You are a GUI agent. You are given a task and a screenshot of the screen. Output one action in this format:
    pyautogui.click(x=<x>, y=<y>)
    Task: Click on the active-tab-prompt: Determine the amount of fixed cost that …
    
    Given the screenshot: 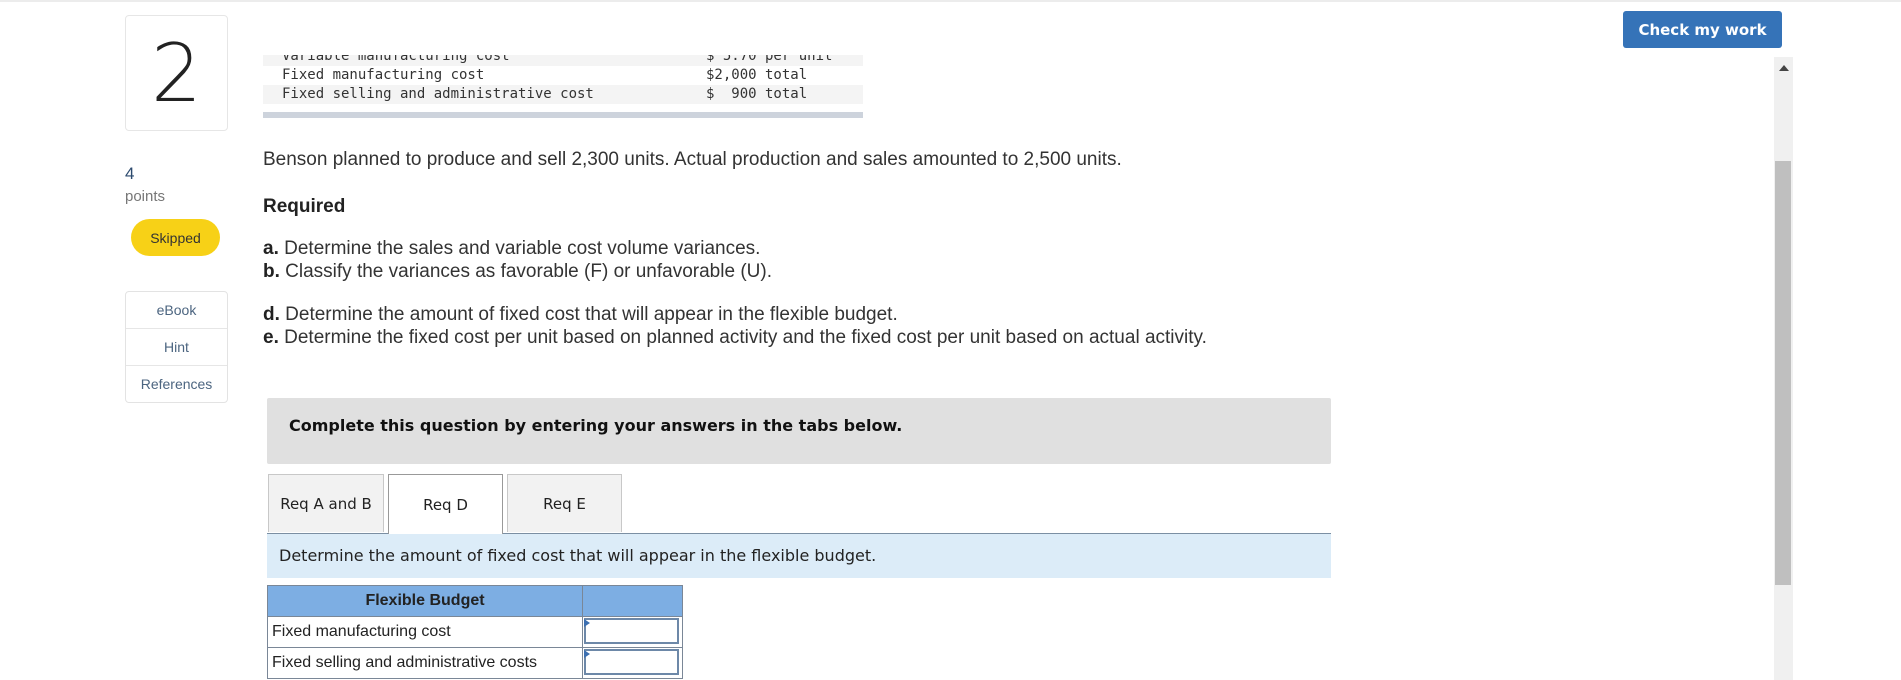 What is the action you would take?
    pyautogui.click(x=799, y=555)
    